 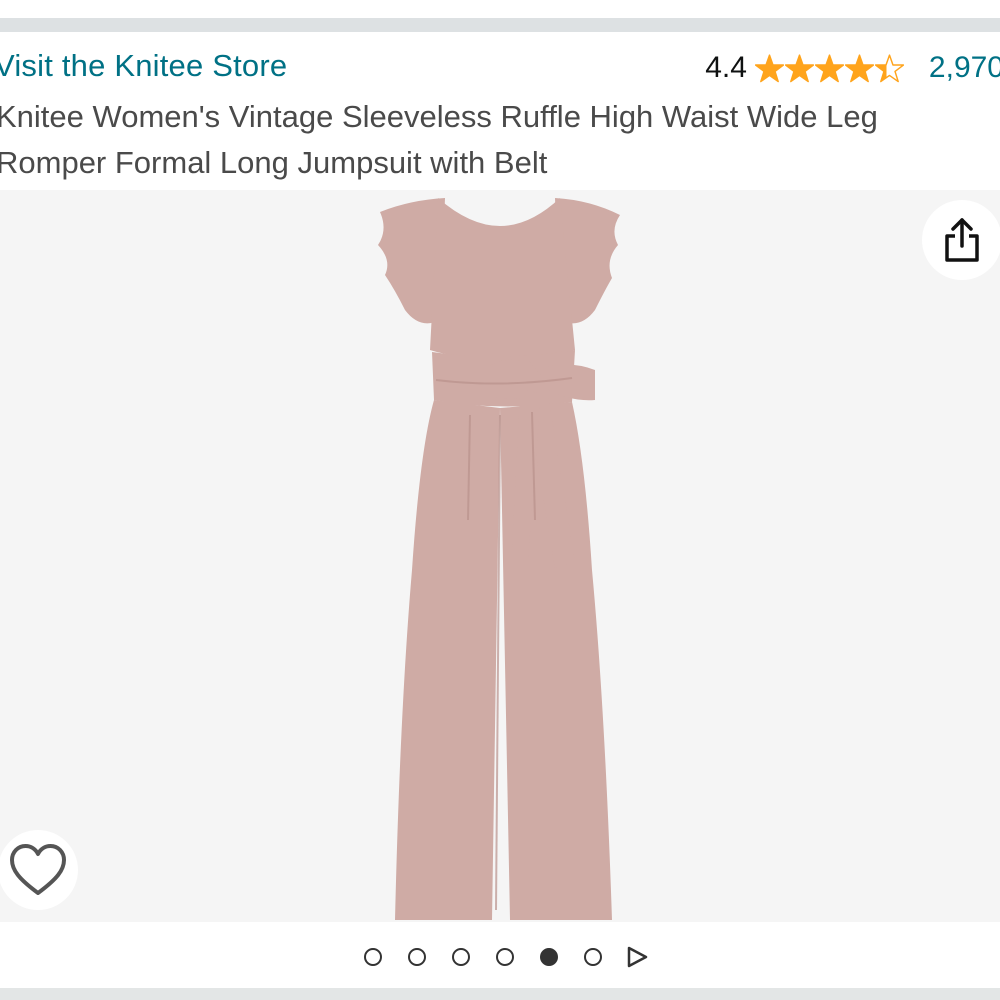 I want to click on image-carousel-indicator, so click(x=500, y=957).